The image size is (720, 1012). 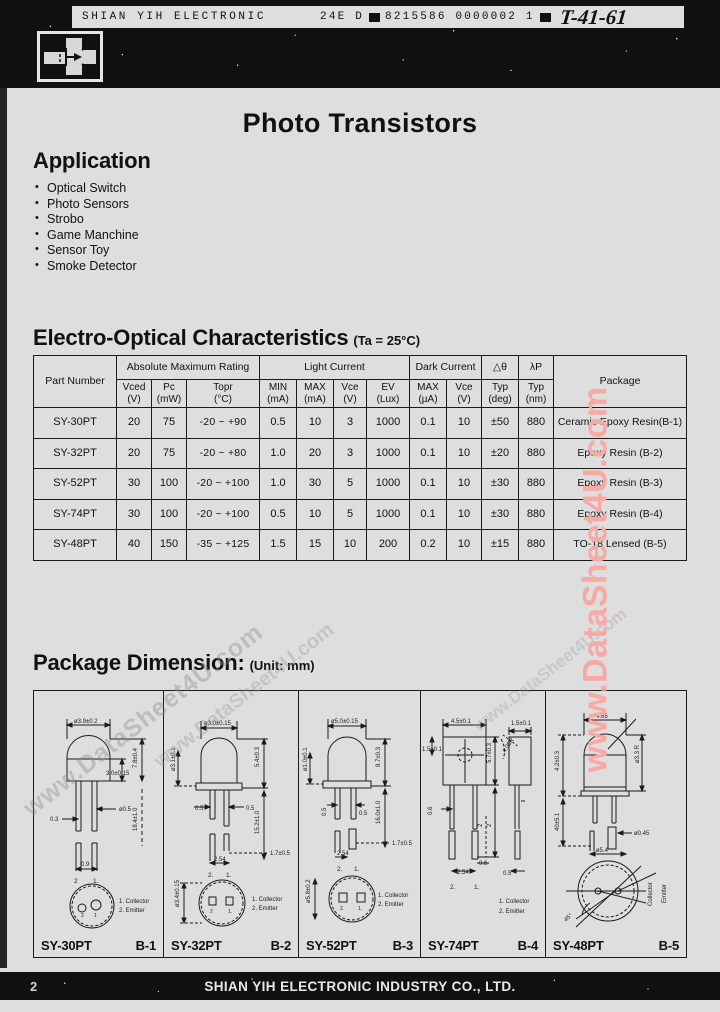 I want to click on package-dimension-heading: Package Dimension:, so click(x=139, y=662).